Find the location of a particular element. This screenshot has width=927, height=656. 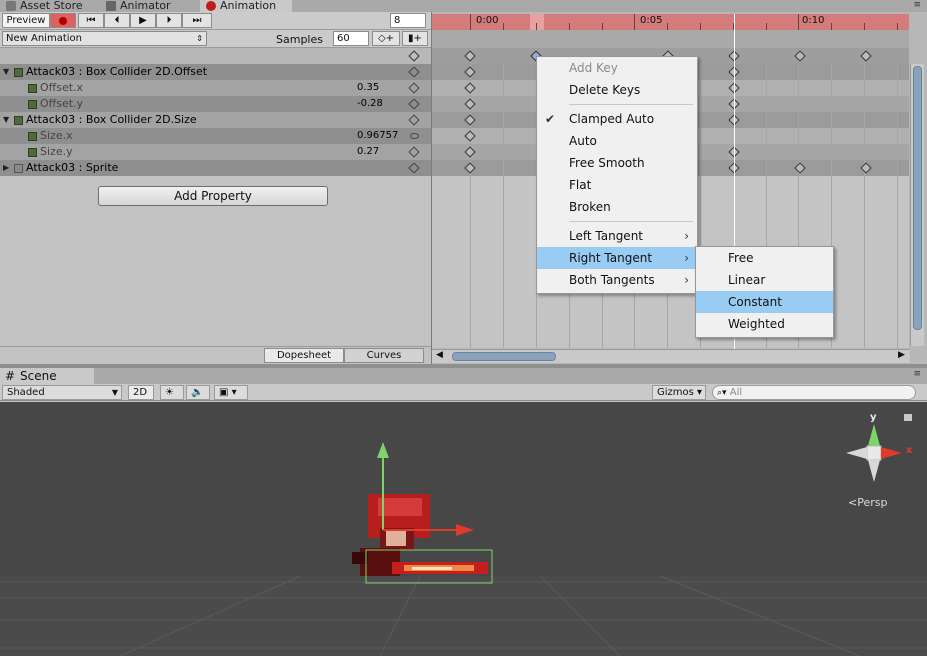

play-button: ▶ is located at coordinates (143, 20).